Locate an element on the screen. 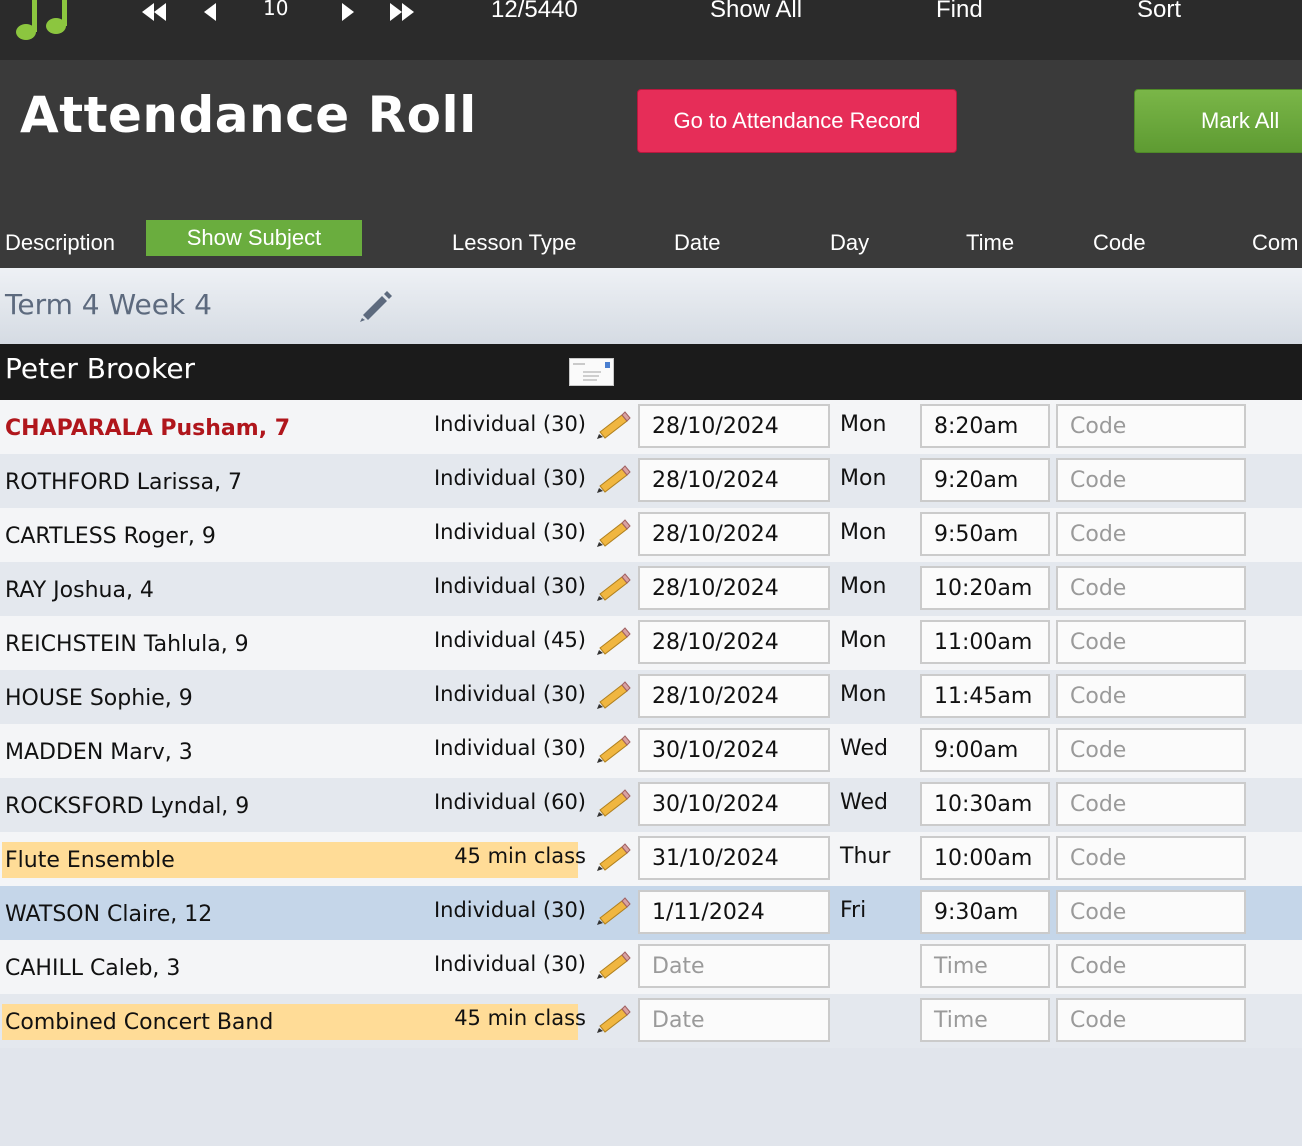 This screenshot has width=1302, height=1146. time-field: 10:20am is located at coordinates (985, 588).